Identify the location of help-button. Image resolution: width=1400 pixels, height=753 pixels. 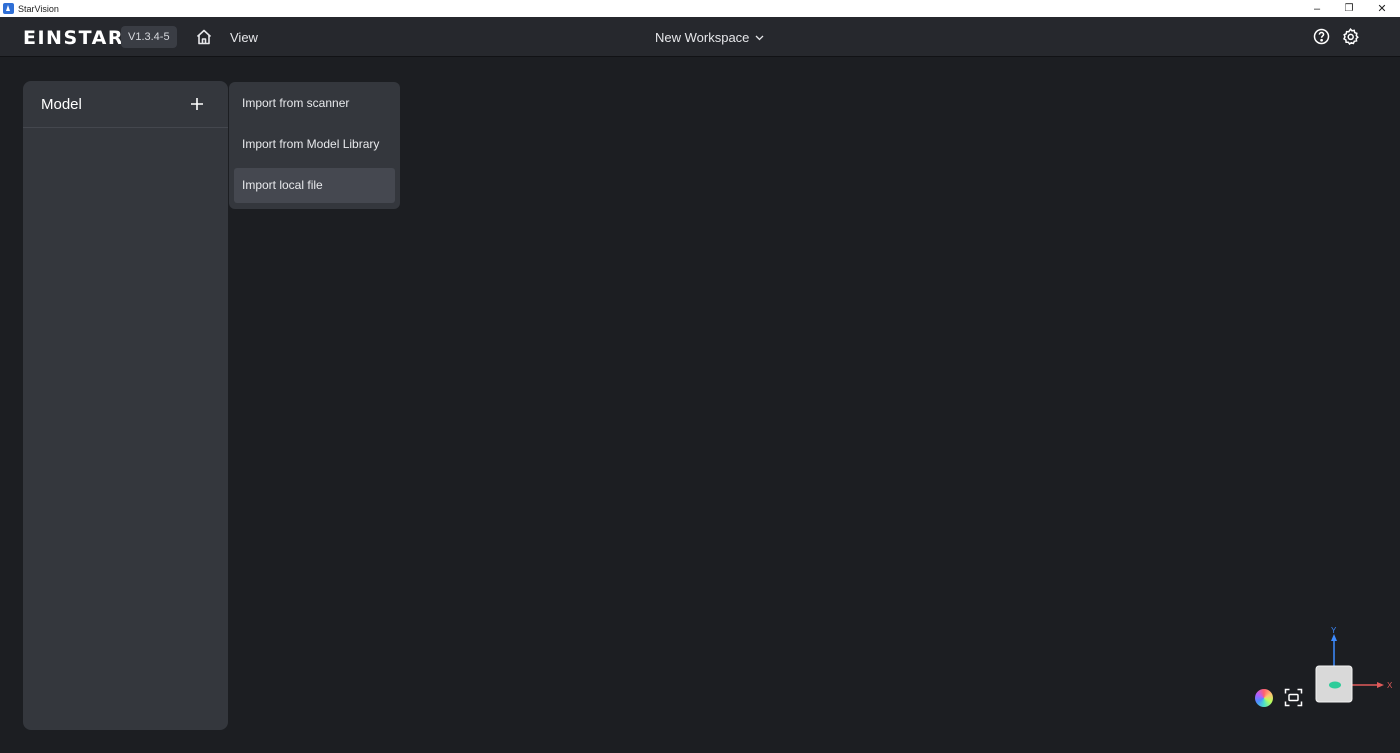
(1321, 36).